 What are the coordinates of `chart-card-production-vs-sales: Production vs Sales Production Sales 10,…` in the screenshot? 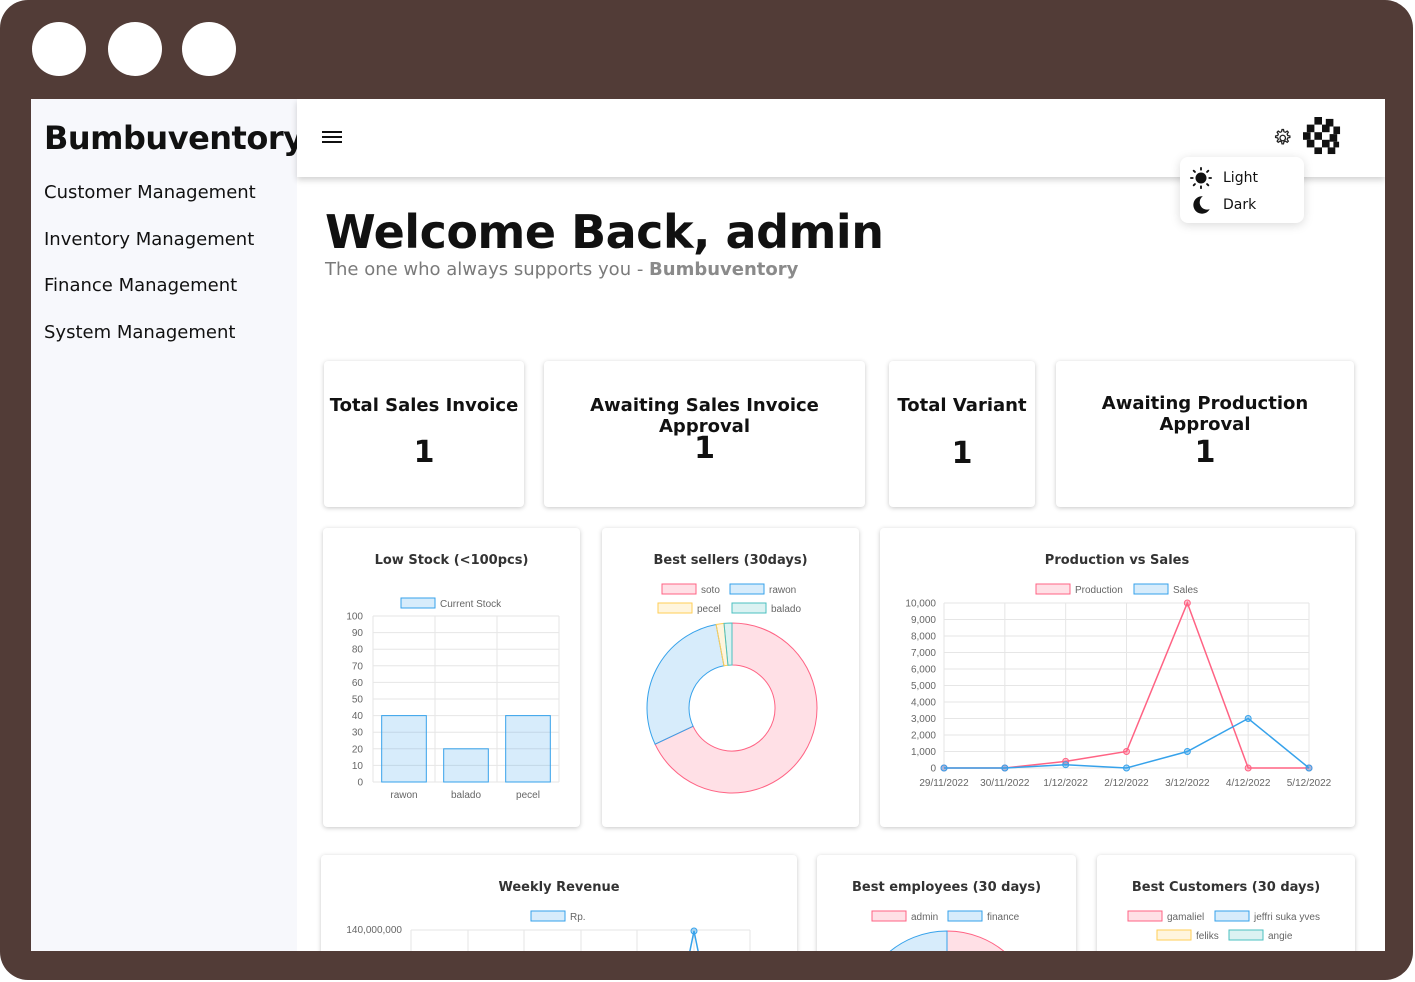 It's located at (1117, 677).